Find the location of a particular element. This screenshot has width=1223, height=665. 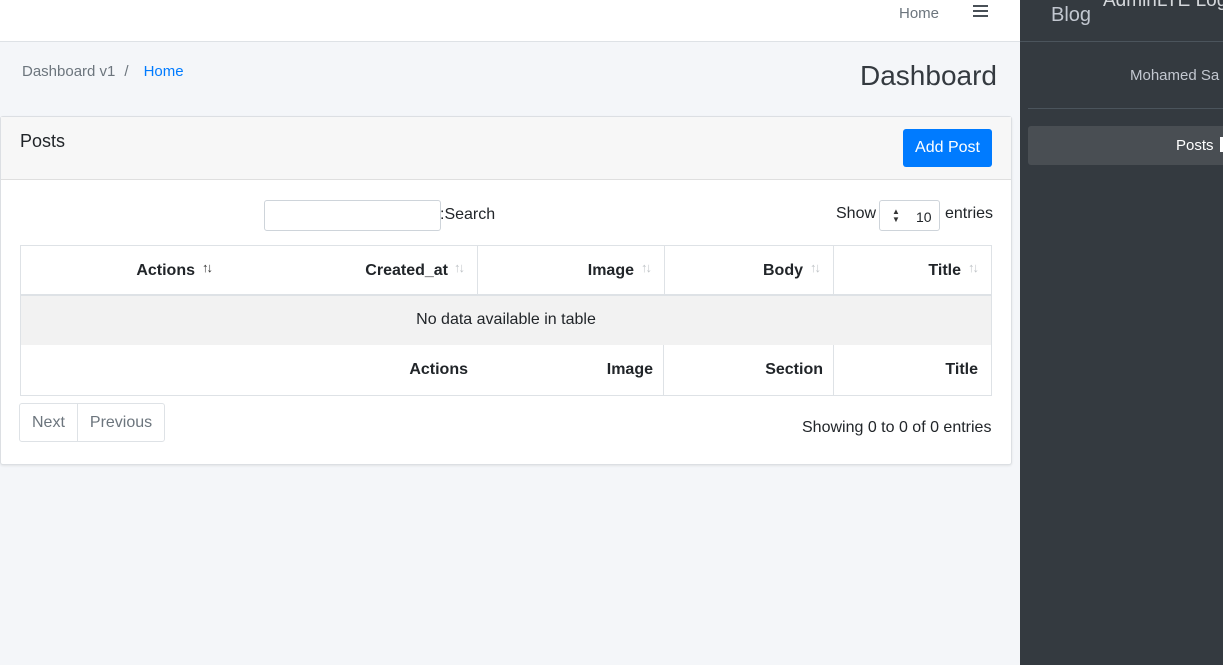

header-actions: Actions ↑↓ is located at coordinates (123, 270).